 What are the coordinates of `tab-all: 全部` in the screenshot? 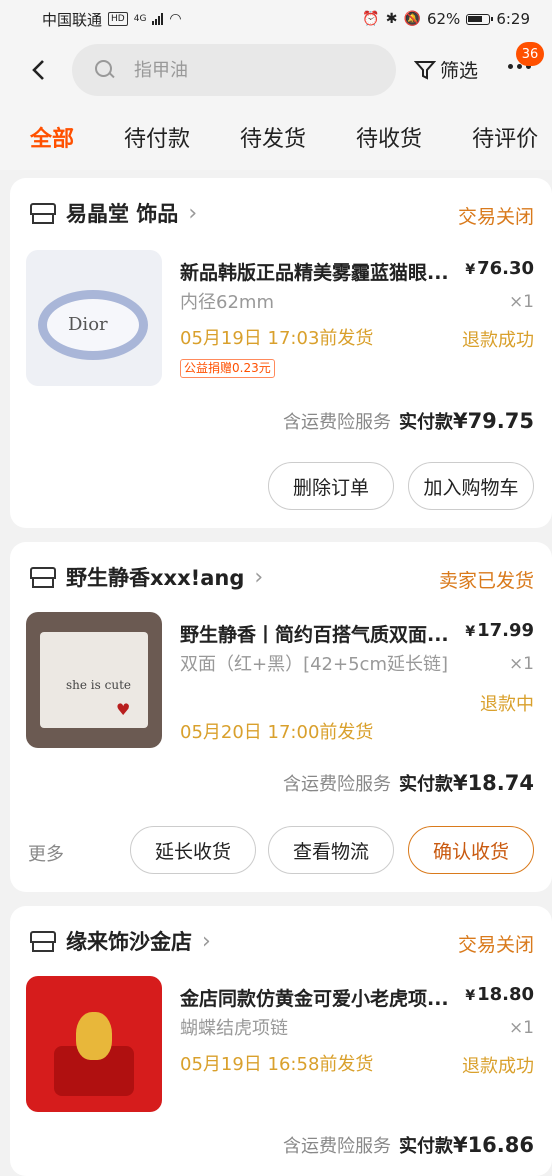 It's located at (52, 137).